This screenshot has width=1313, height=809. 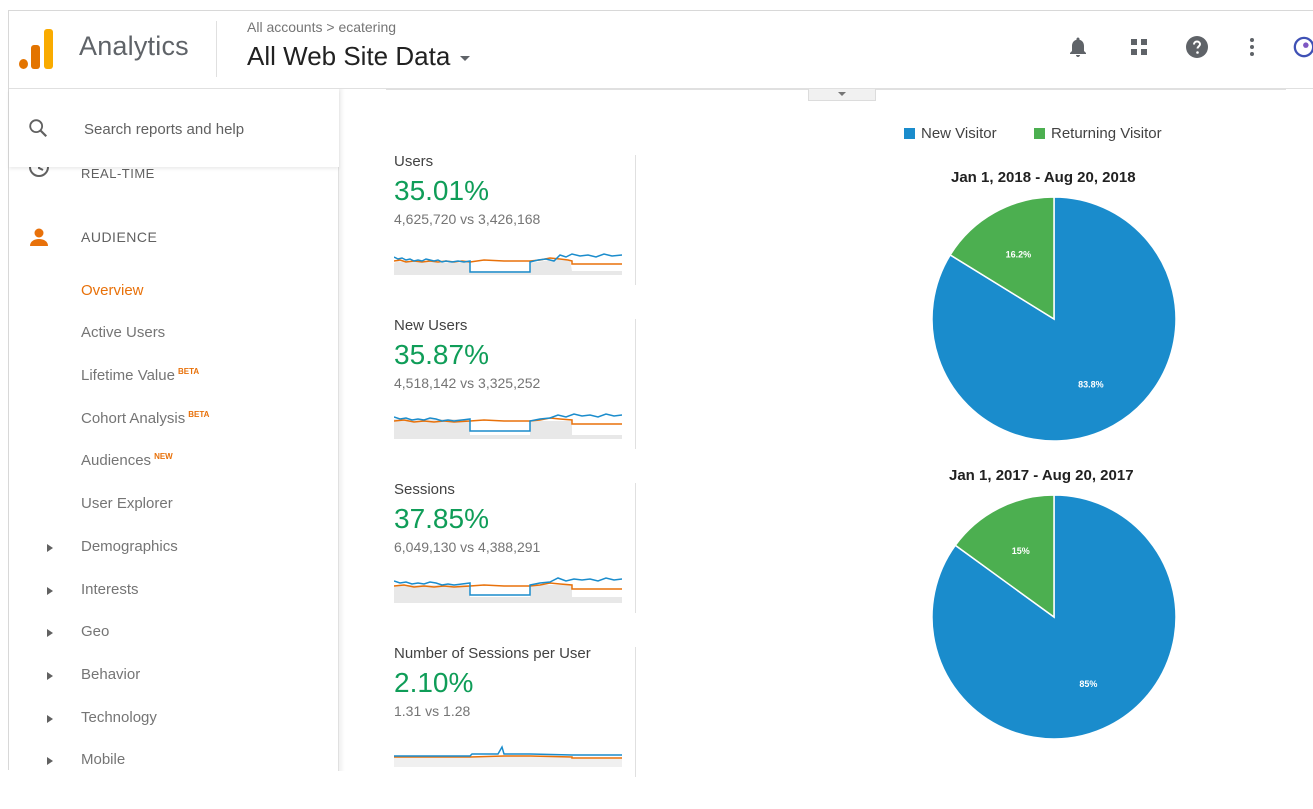 What do you see at coordinates (1054, 319) in the screenshot?
I see `pie-chart-2018: 83.8% 16.2%` at bounding box center [1054, 319].